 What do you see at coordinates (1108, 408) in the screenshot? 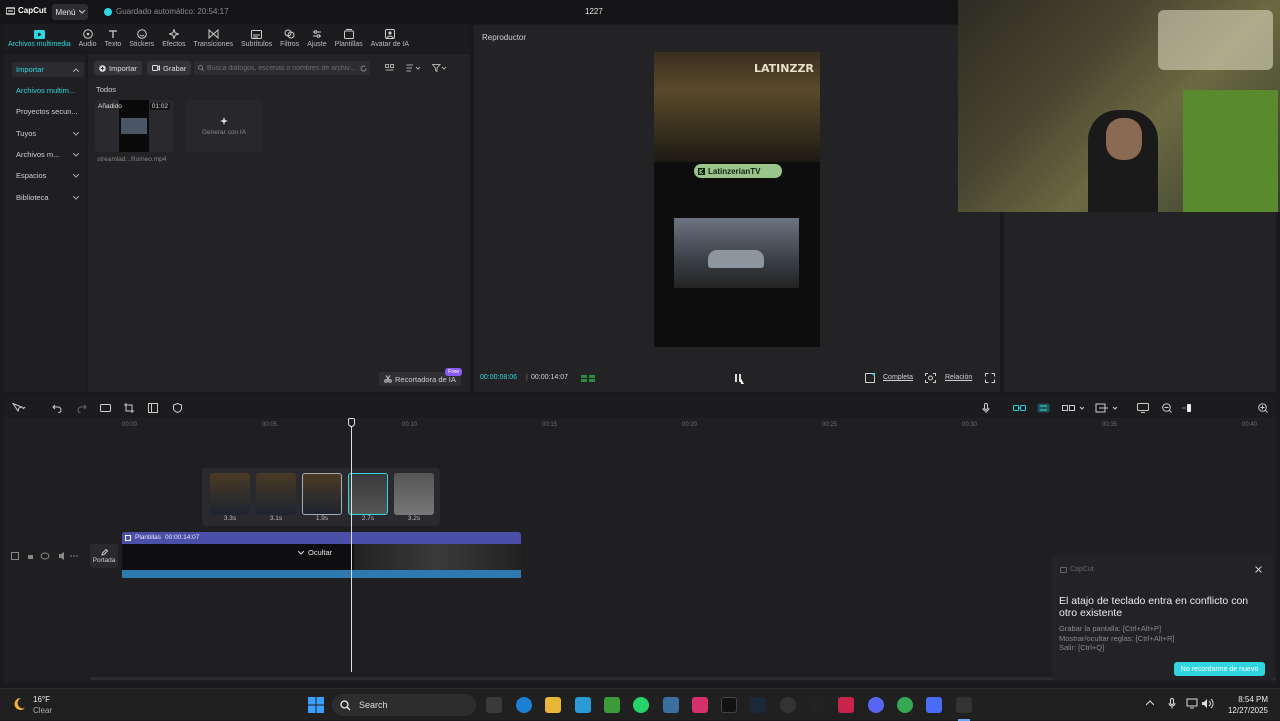
I see `alignment-icon` at bounding box center [1108, 408].